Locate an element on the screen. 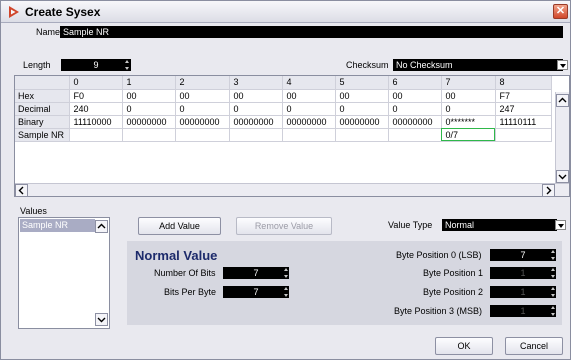  checksum-select: No Checksum is located at coordinates (478, 65).